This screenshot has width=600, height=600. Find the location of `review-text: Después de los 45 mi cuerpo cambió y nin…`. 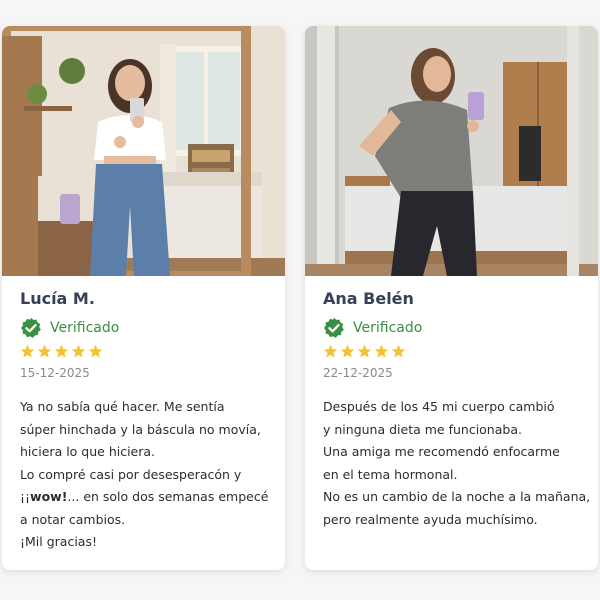

review-text: Después de los 45 mi cuerpo cambió y nin… is located at coordinates (457, 463).